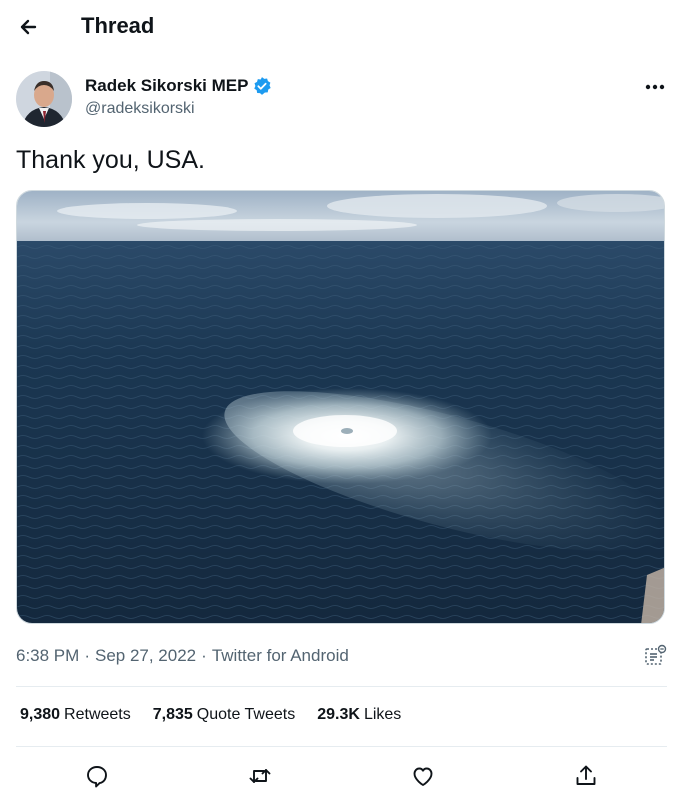 This screenshot has width=684, height=800. I want to click on retweet-icon, so click(260, 776).